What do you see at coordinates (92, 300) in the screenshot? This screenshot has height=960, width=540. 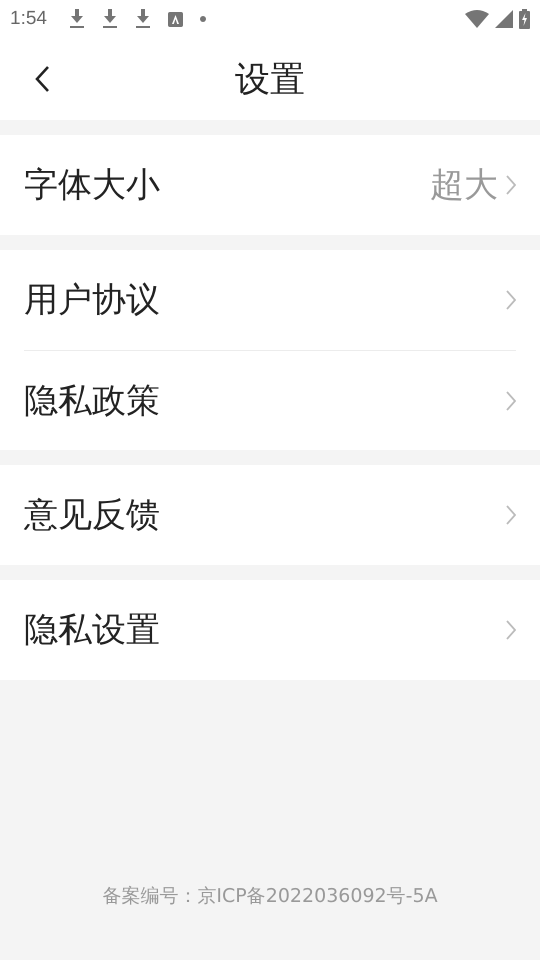 I see `row-label: 用户协议` at bounding box center [92, 300].